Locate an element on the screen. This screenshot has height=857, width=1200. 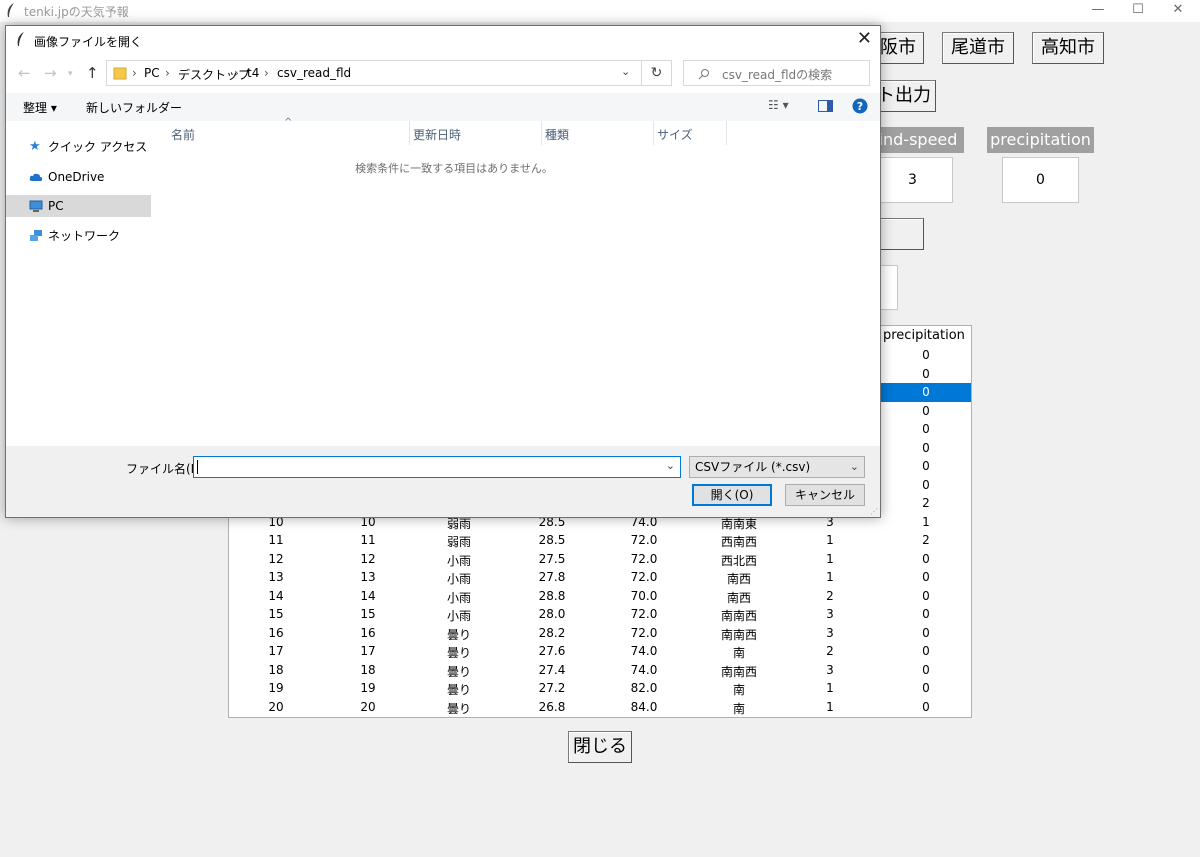
table-row: 11 11 弱雨 28.5 72.0 西南西 1 2 is located at coordinates (600, 540).